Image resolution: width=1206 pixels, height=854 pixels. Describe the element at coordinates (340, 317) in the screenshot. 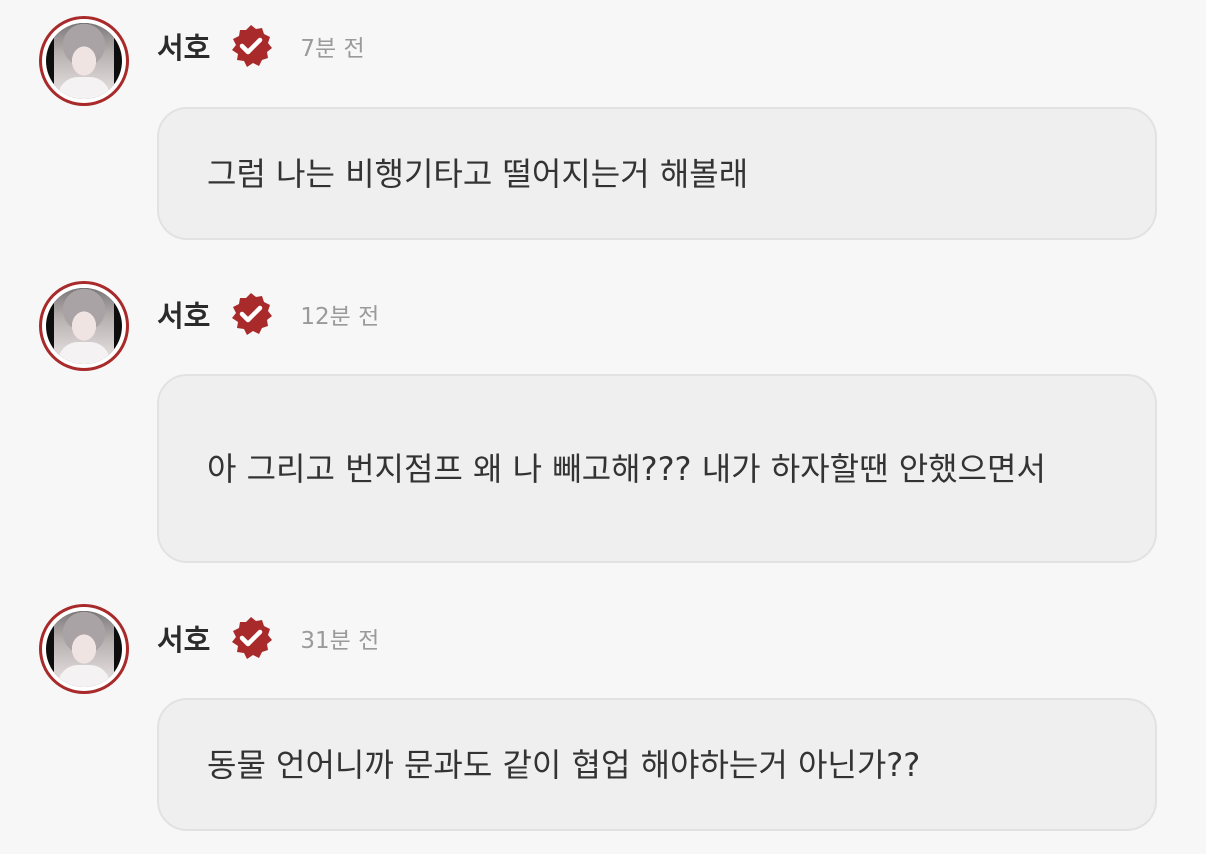

I see `message-time: 12분 전` at that location.